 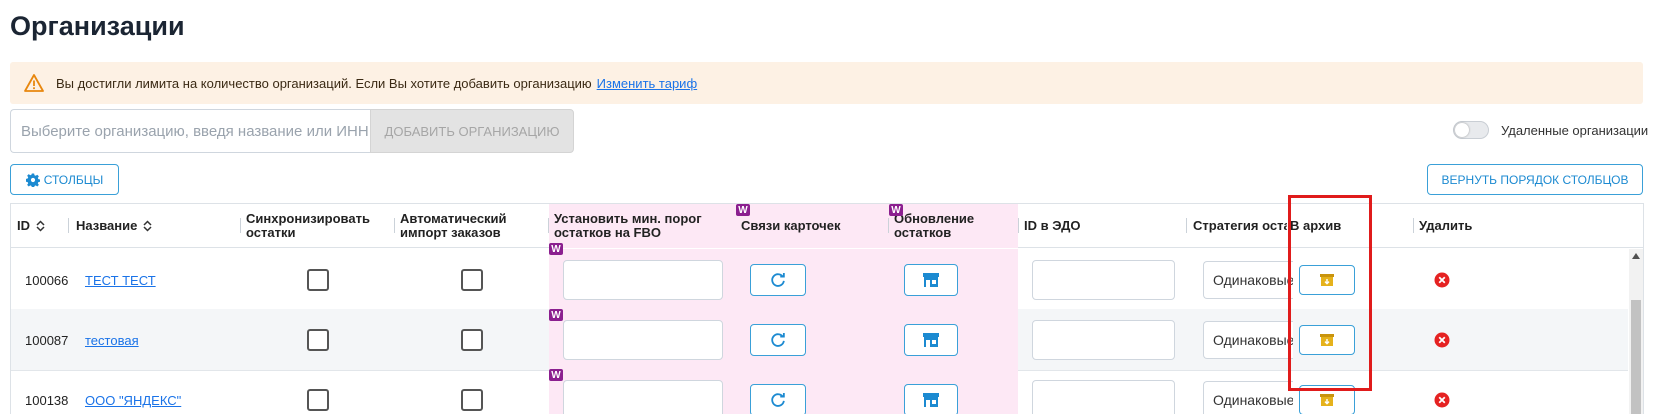 I want to click on organization-name-link: тестовая, so click(x=112, y=340).